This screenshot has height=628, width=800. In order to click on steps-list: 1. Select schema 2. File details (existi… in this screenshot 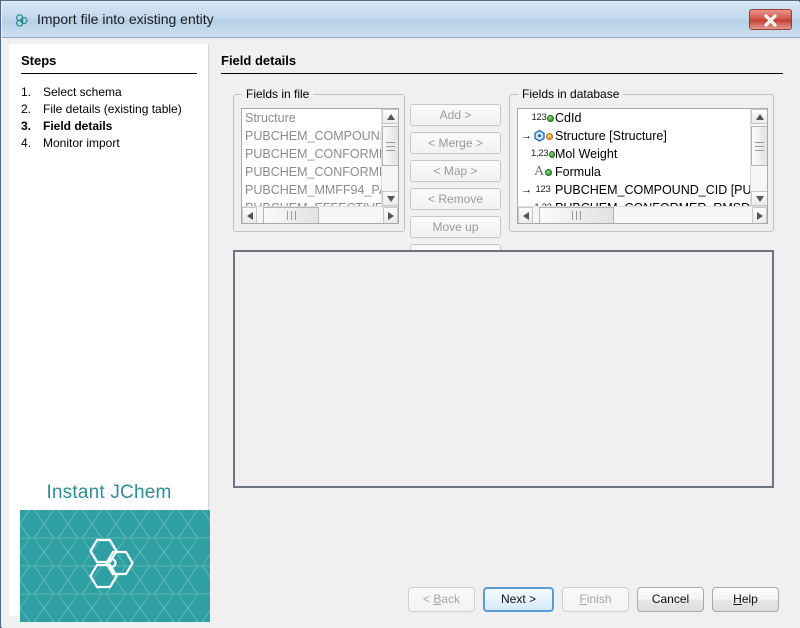, I will do `click(111, 118)`.